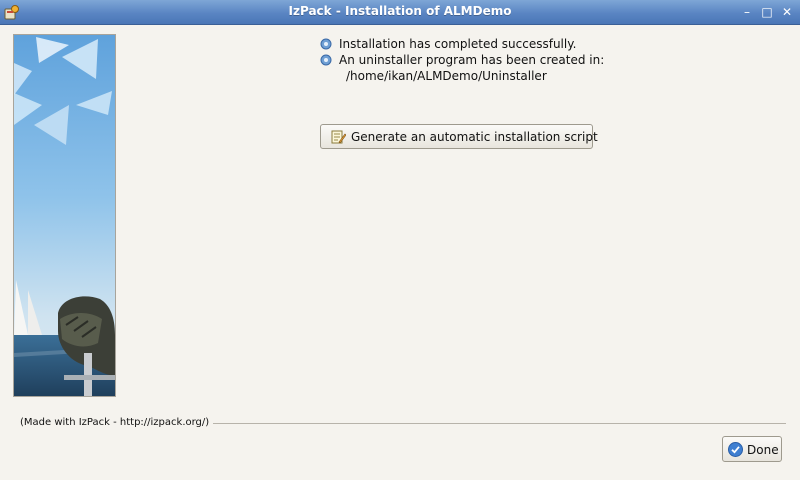 The width and height of the screenshot is (800, 480). What do you see at coordinates (787, 12) in the screenshot?
I see `close-button: ✕` at bounding box center [787, 12].